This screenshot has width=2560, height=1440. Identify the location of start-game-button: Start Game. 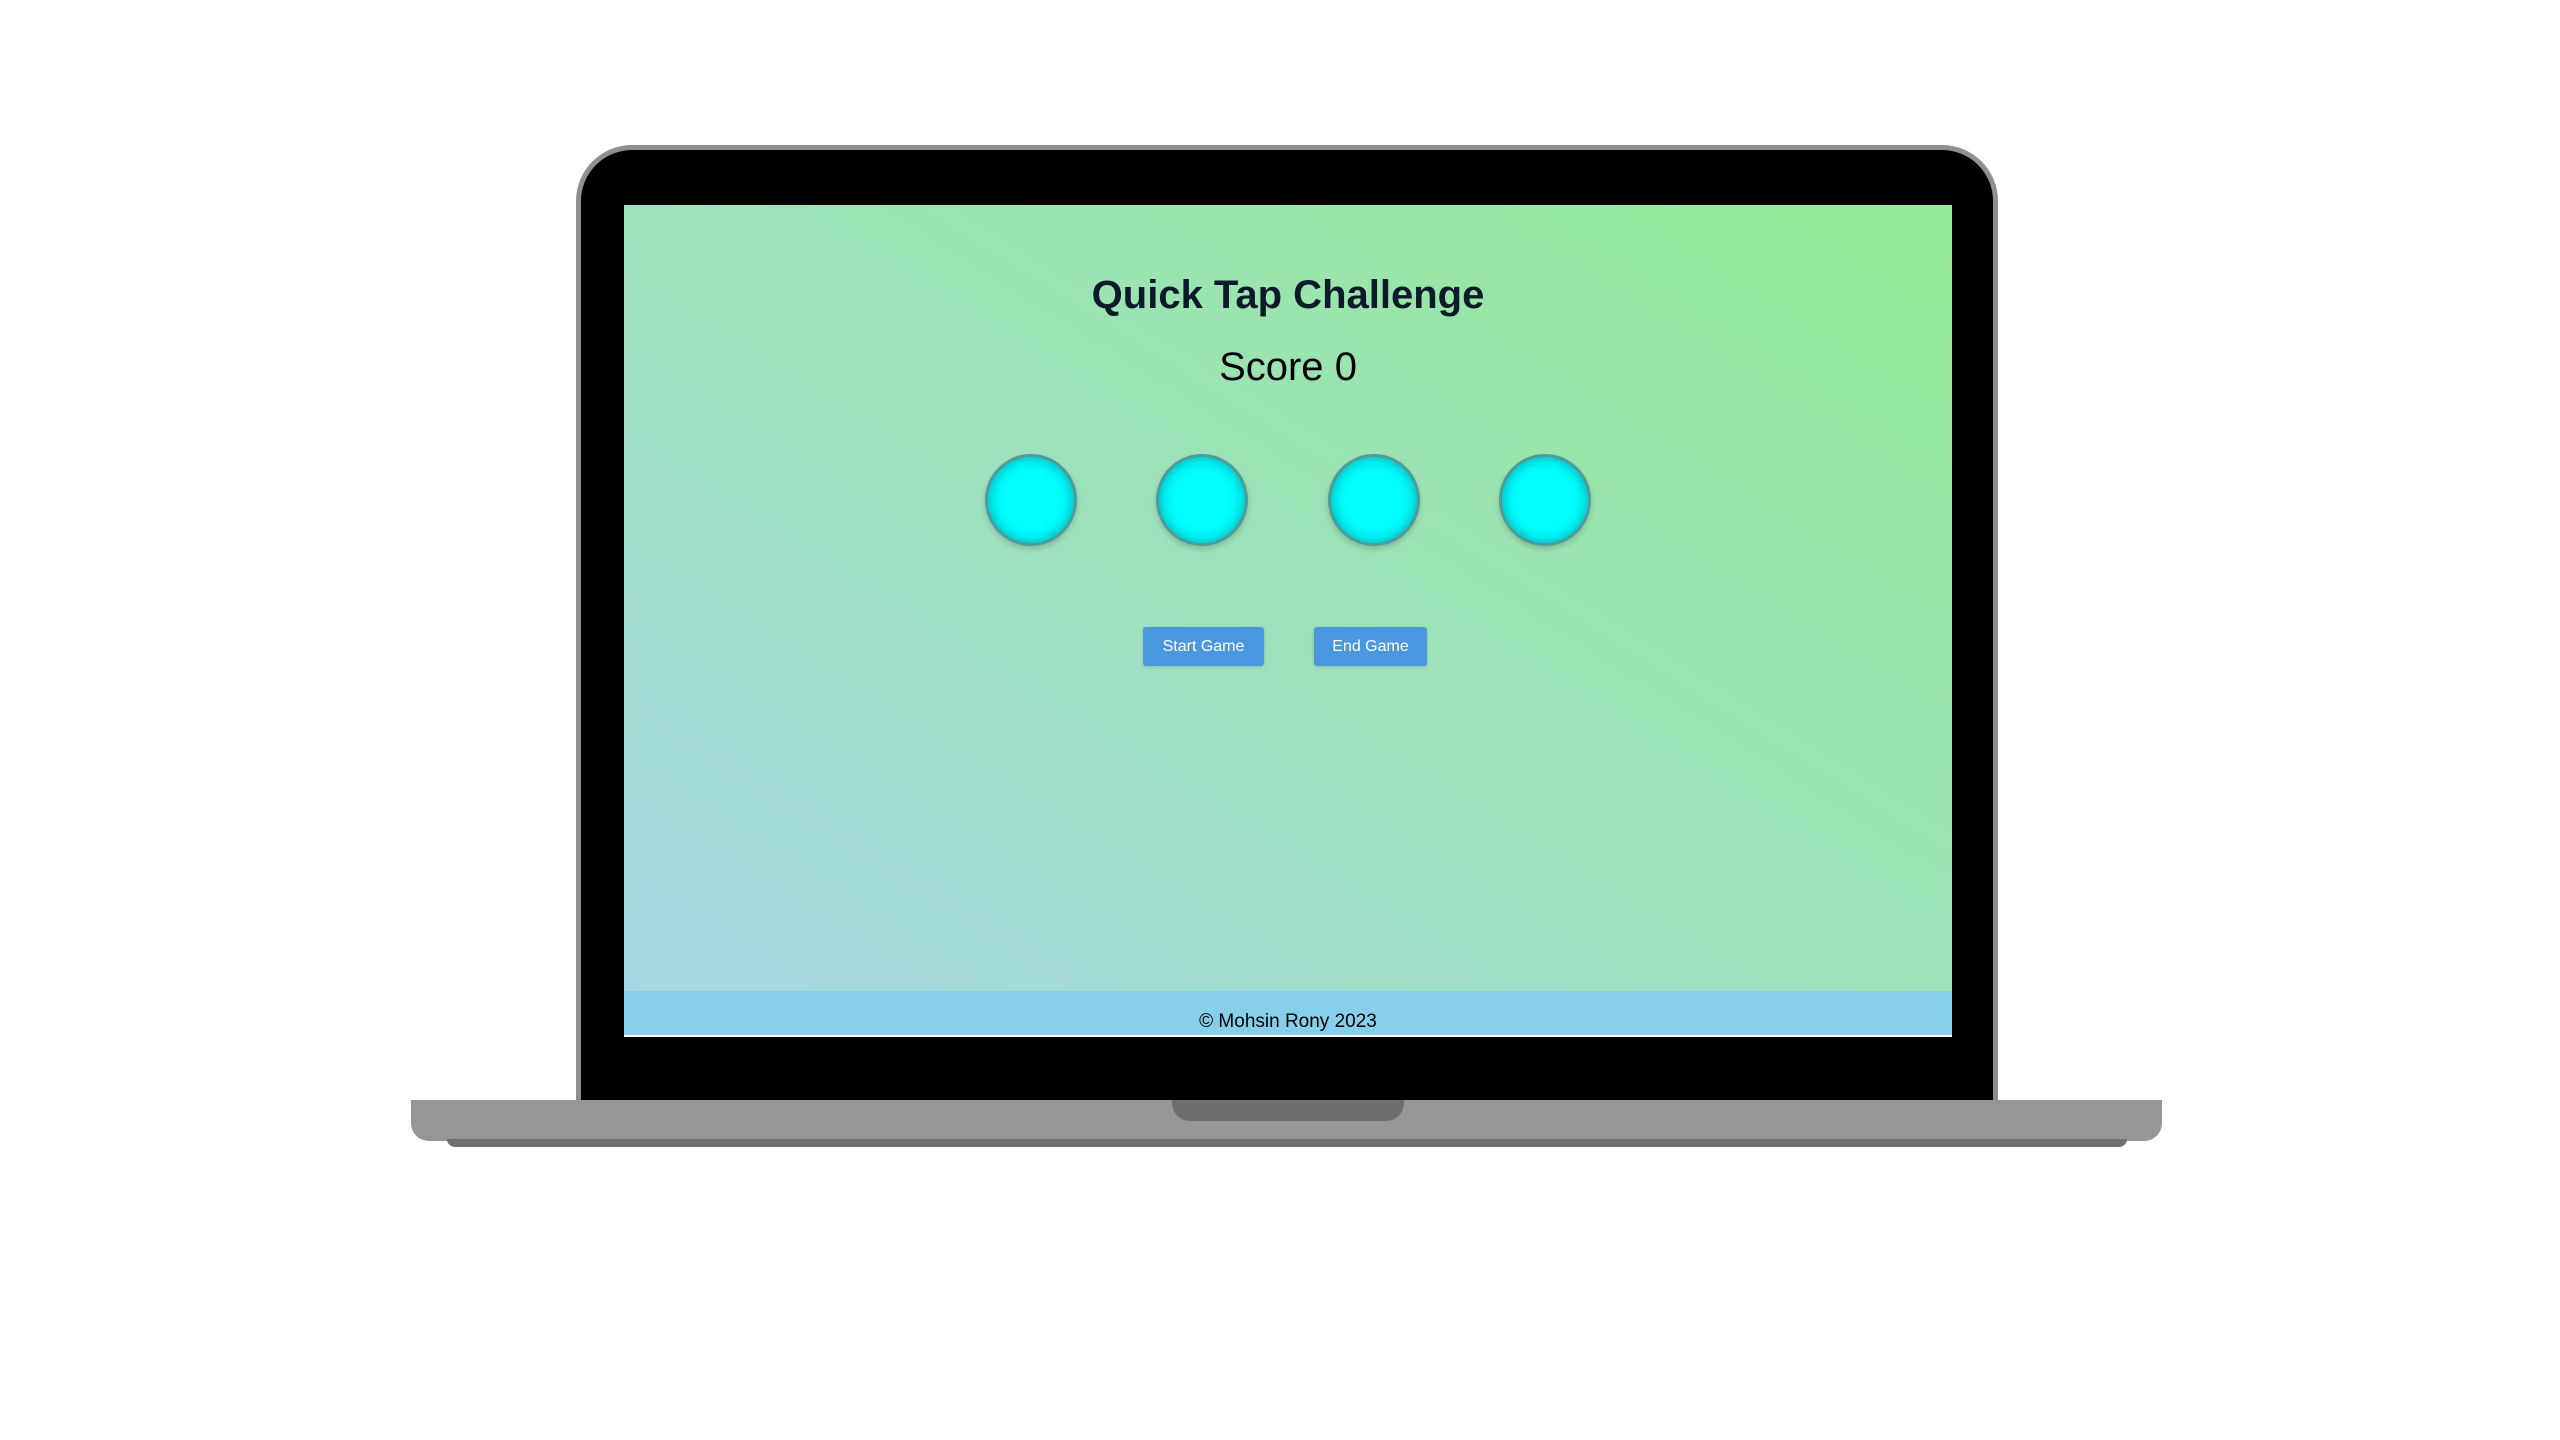
(1203, 646).